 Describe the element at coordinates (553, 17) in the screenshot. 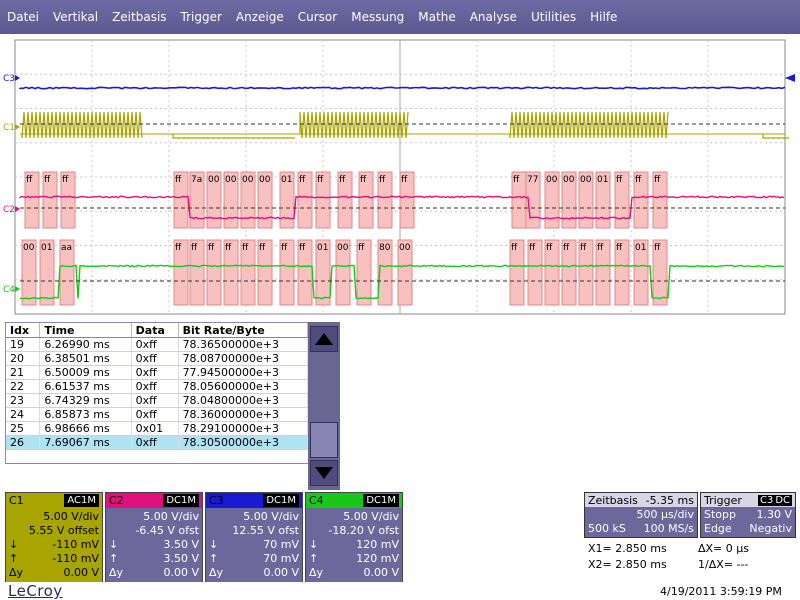

I see `menu-item-utilities: Utilities` at that location.